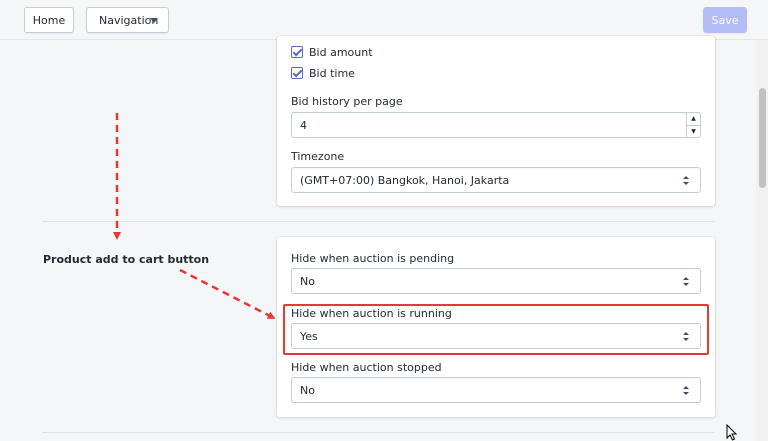 Image resolution: width=768 pixels, height=441 pixels. Describe the element at coordinates (49, 20) in the screenshot. I see `home-button: Home` at that location.